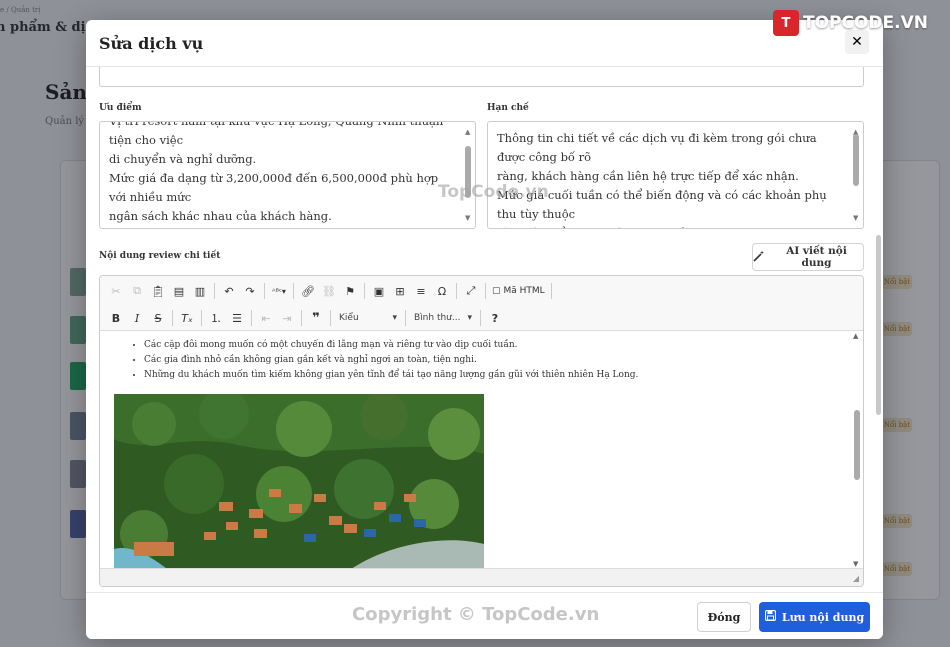 The image size is (950, 647). I want to click on modal-scrollbar, so click(878, 333).